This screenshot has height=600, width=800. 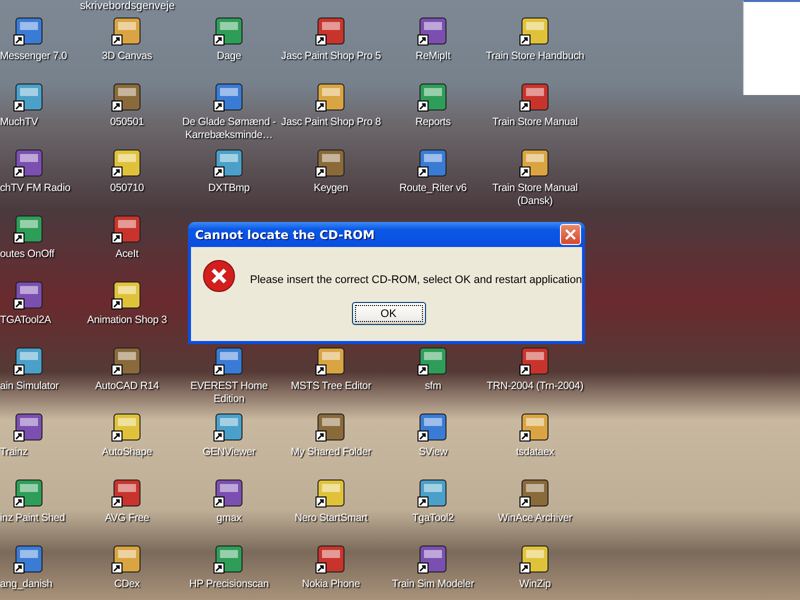 I want to click on desktop-shortcut: CDex, so click(x=127, y=567).